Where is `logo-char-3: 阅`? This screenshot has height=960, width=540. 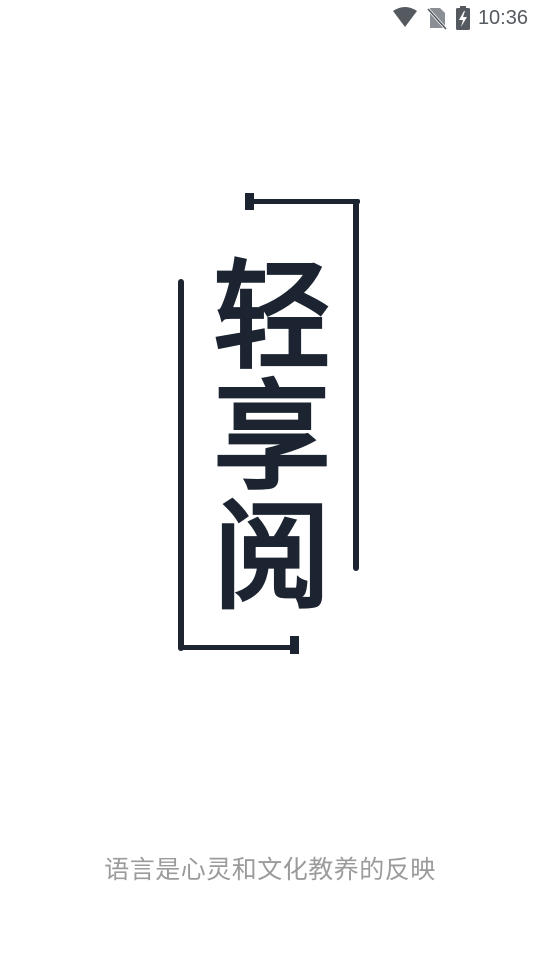 logo-char-3: 阅 is located at coordinates (272, 557).